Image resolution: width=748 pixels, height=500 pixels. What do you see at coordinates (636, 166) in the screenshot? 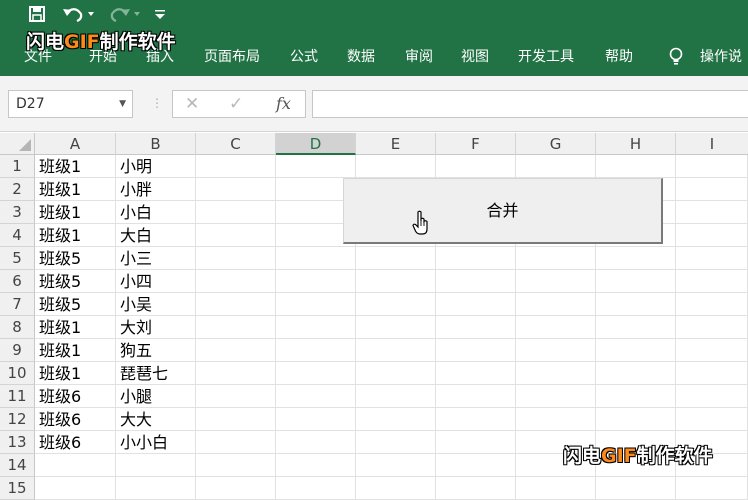
I see `cell-h1` at bounding box center [636, 166].